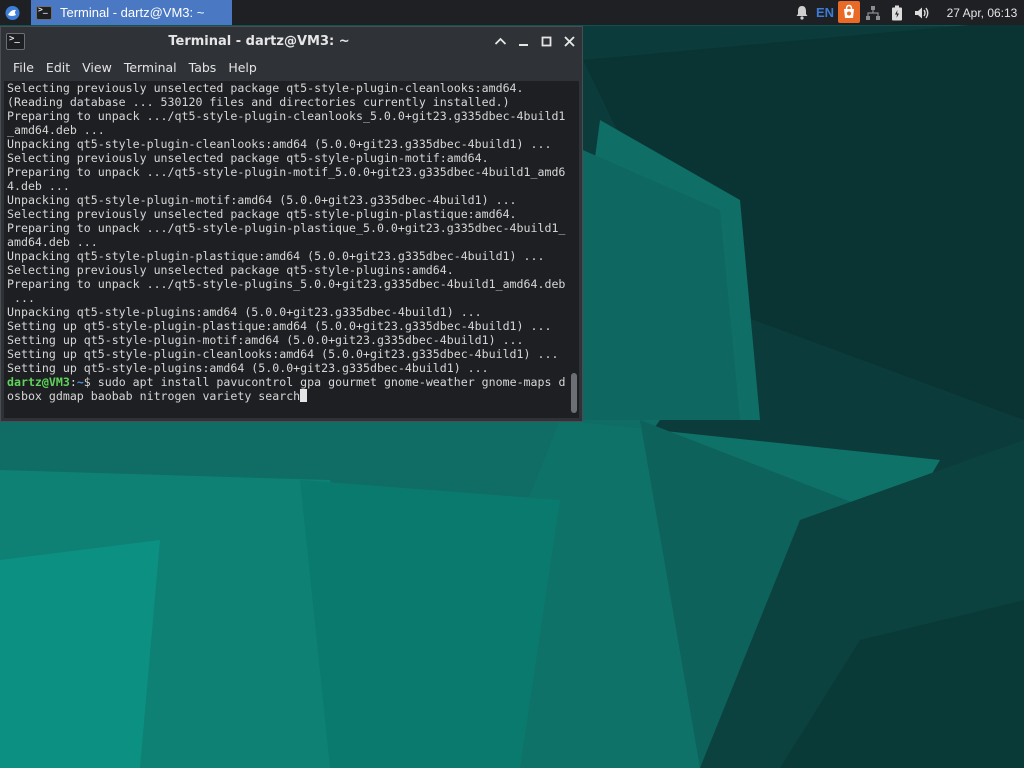 This screenshot has width=1024, height=768. What do you see at coordinates (574, 249) in the screenshot?
I see `terminal-scrollbar` at bounding box center [574, 249].